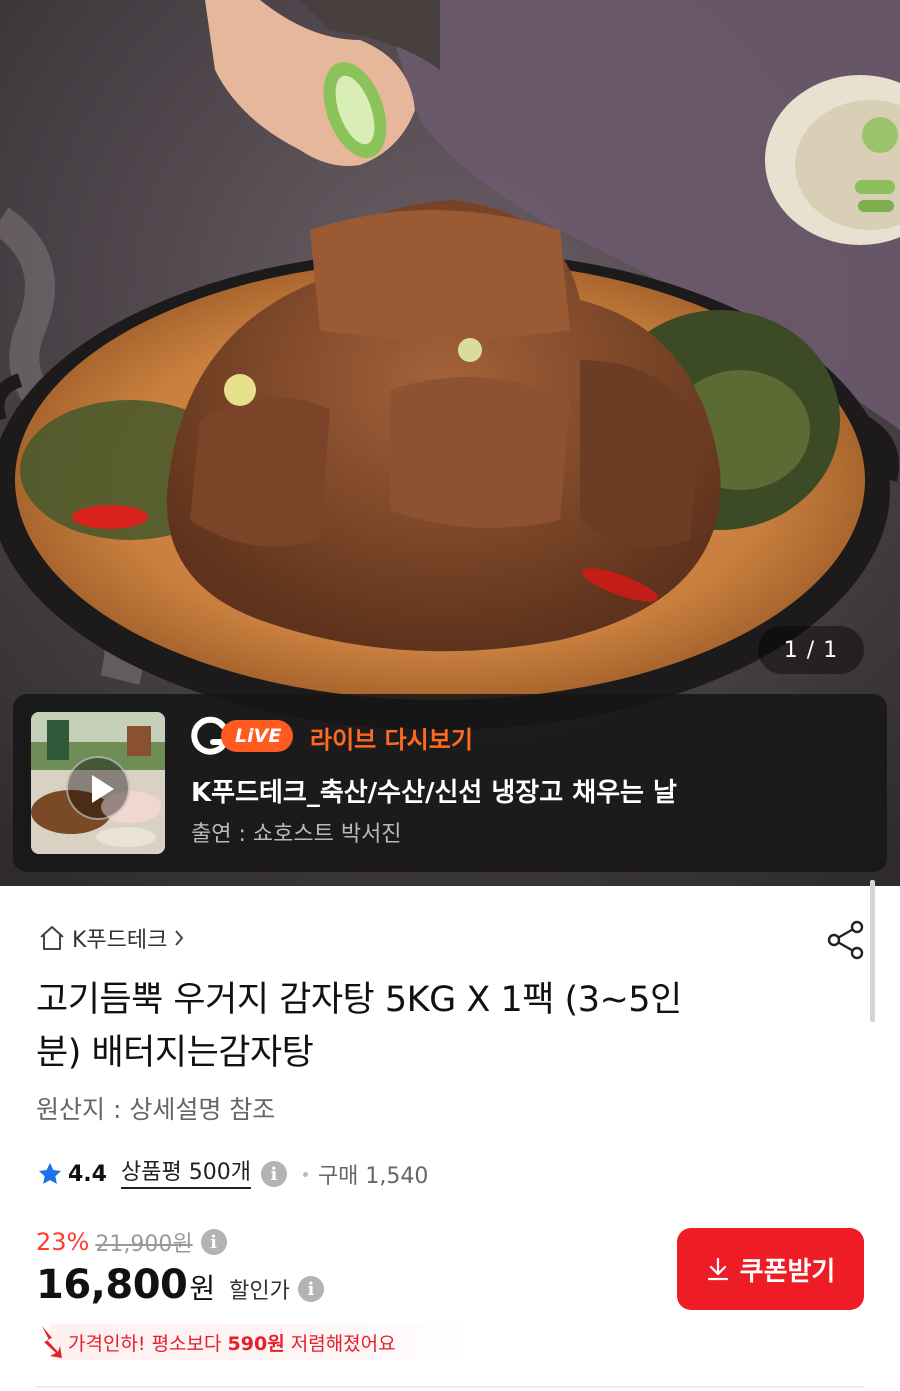  What do you see at coordinates (872, 951) in the screenshot?
I see `scrollbar` at bounding box center [872, 951].